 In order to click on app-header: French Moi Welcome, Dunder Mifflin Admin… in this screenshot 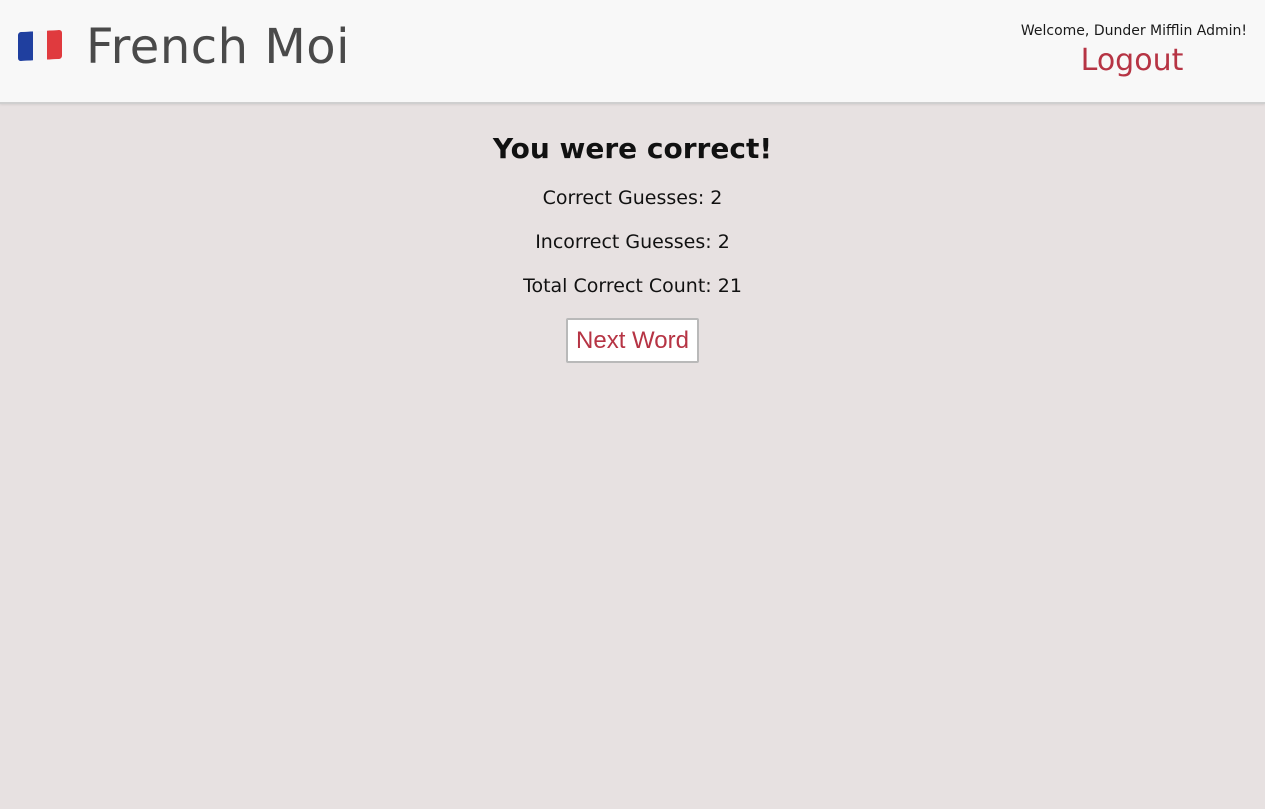, I will do `click(632, 52)`.